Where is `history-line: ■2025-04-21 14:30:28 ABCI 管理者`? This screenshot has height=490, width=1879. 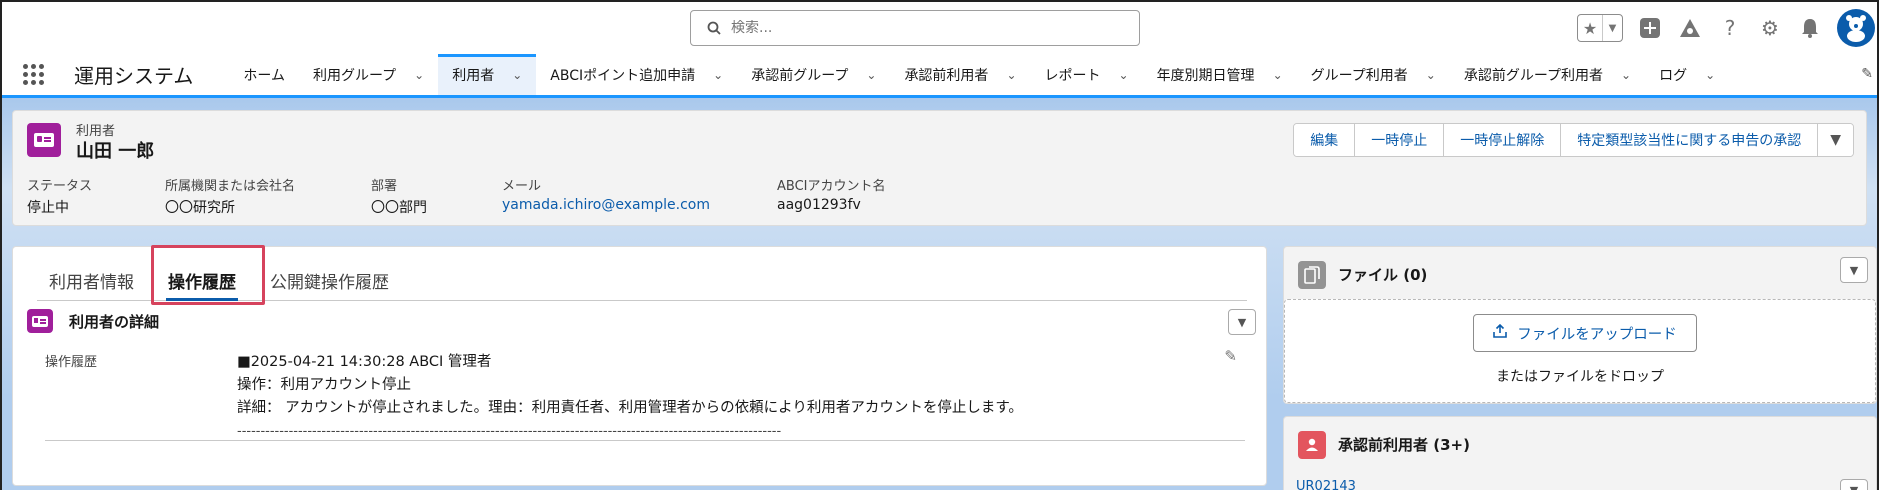 history-line: ■2025-04-21 14:30:28 ABCI 管理者 is located at coordinates (364, 362).